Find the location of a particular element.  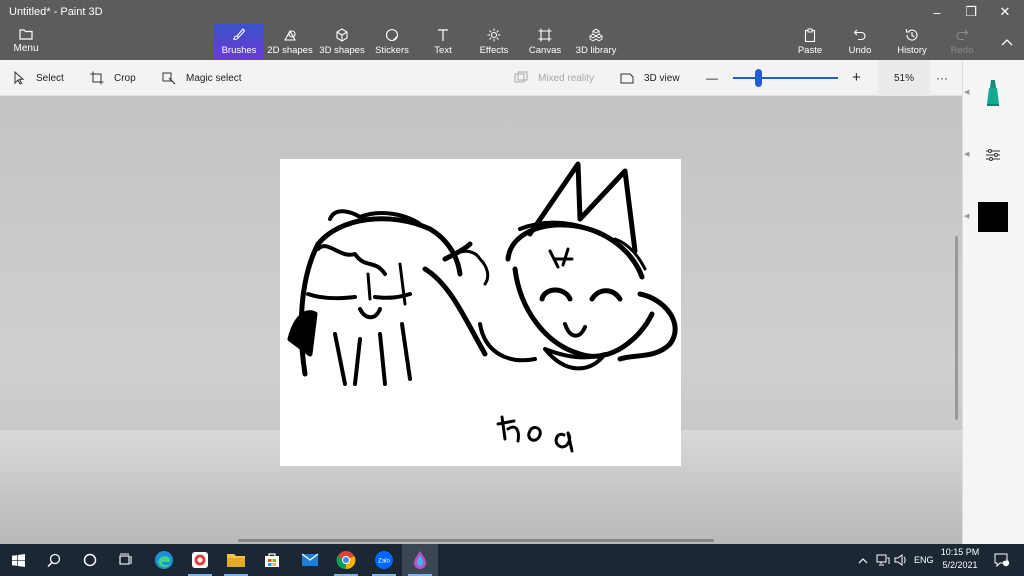

chrome-alt-icon is located at coordinates (200, 560).